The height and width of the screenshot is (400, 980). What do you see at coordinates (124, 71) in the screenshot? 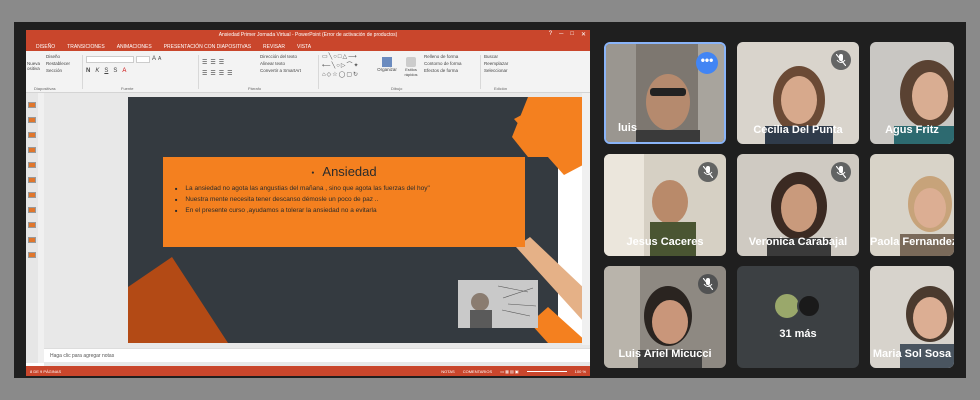
I see `font-color-icon: A` at bounding box center [124, 71].